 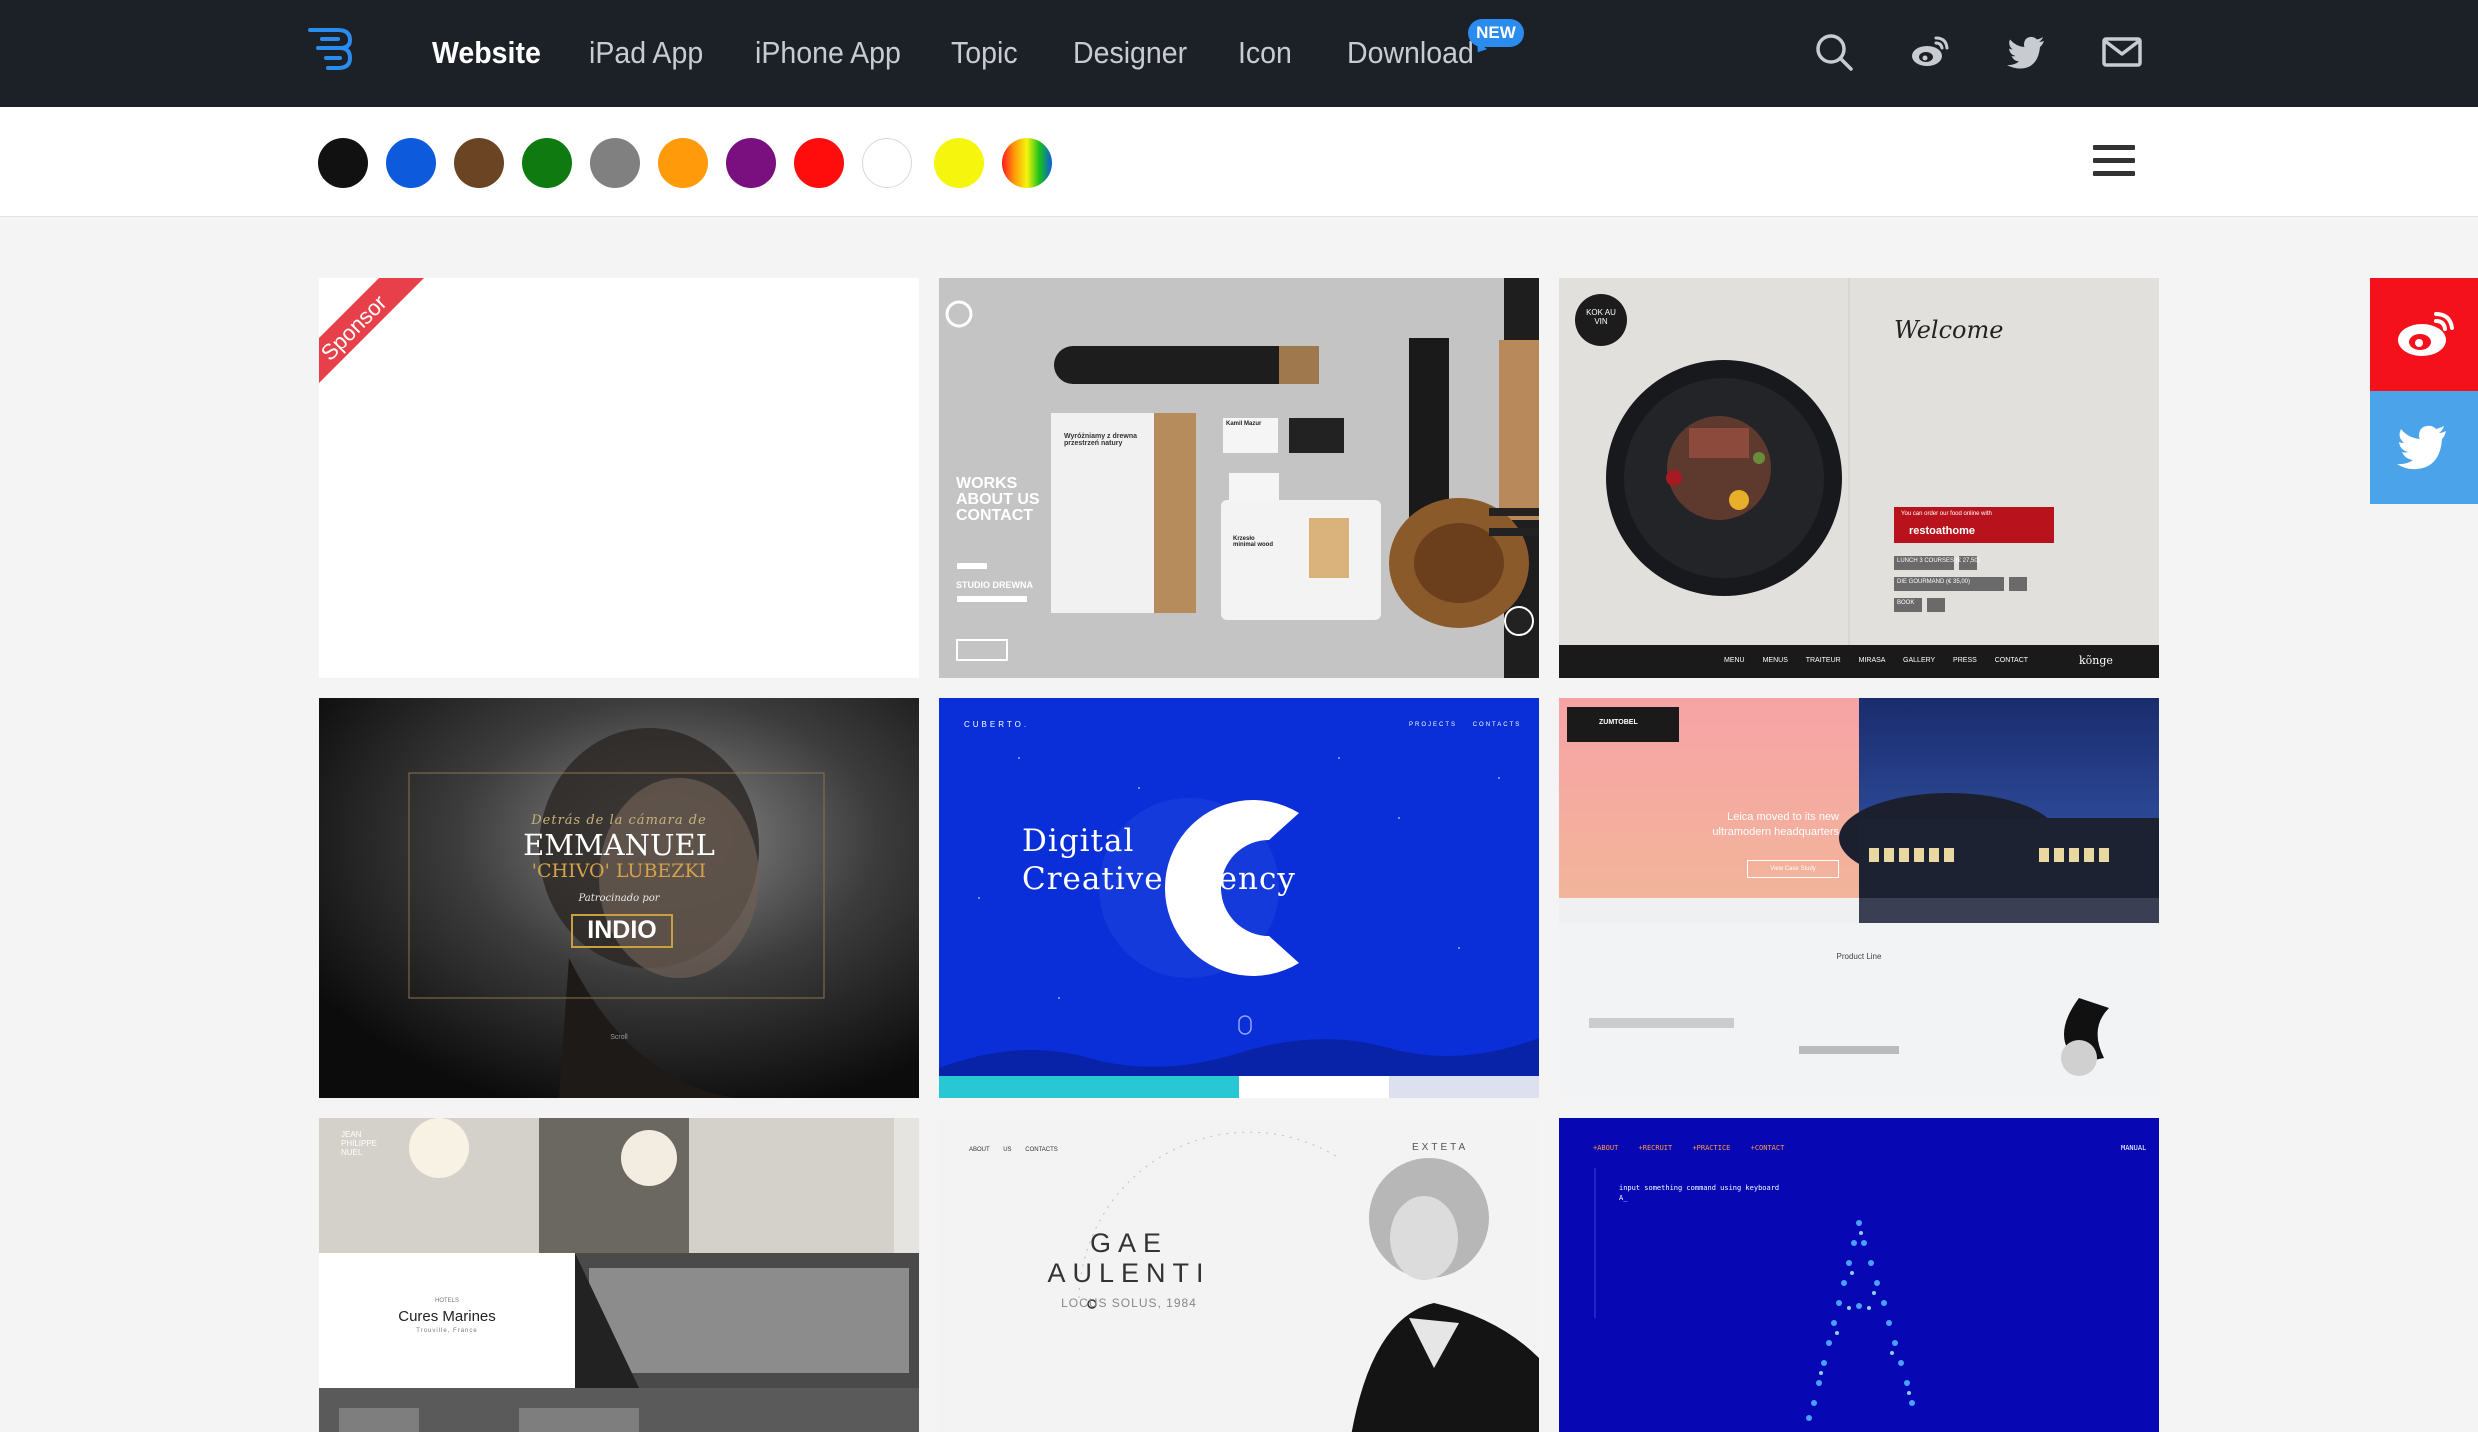 What do you see at coordinates (995, 515) in the screenshot?
I see `studio-menu-contact: CONTACT` at bounding box center [995, 515].